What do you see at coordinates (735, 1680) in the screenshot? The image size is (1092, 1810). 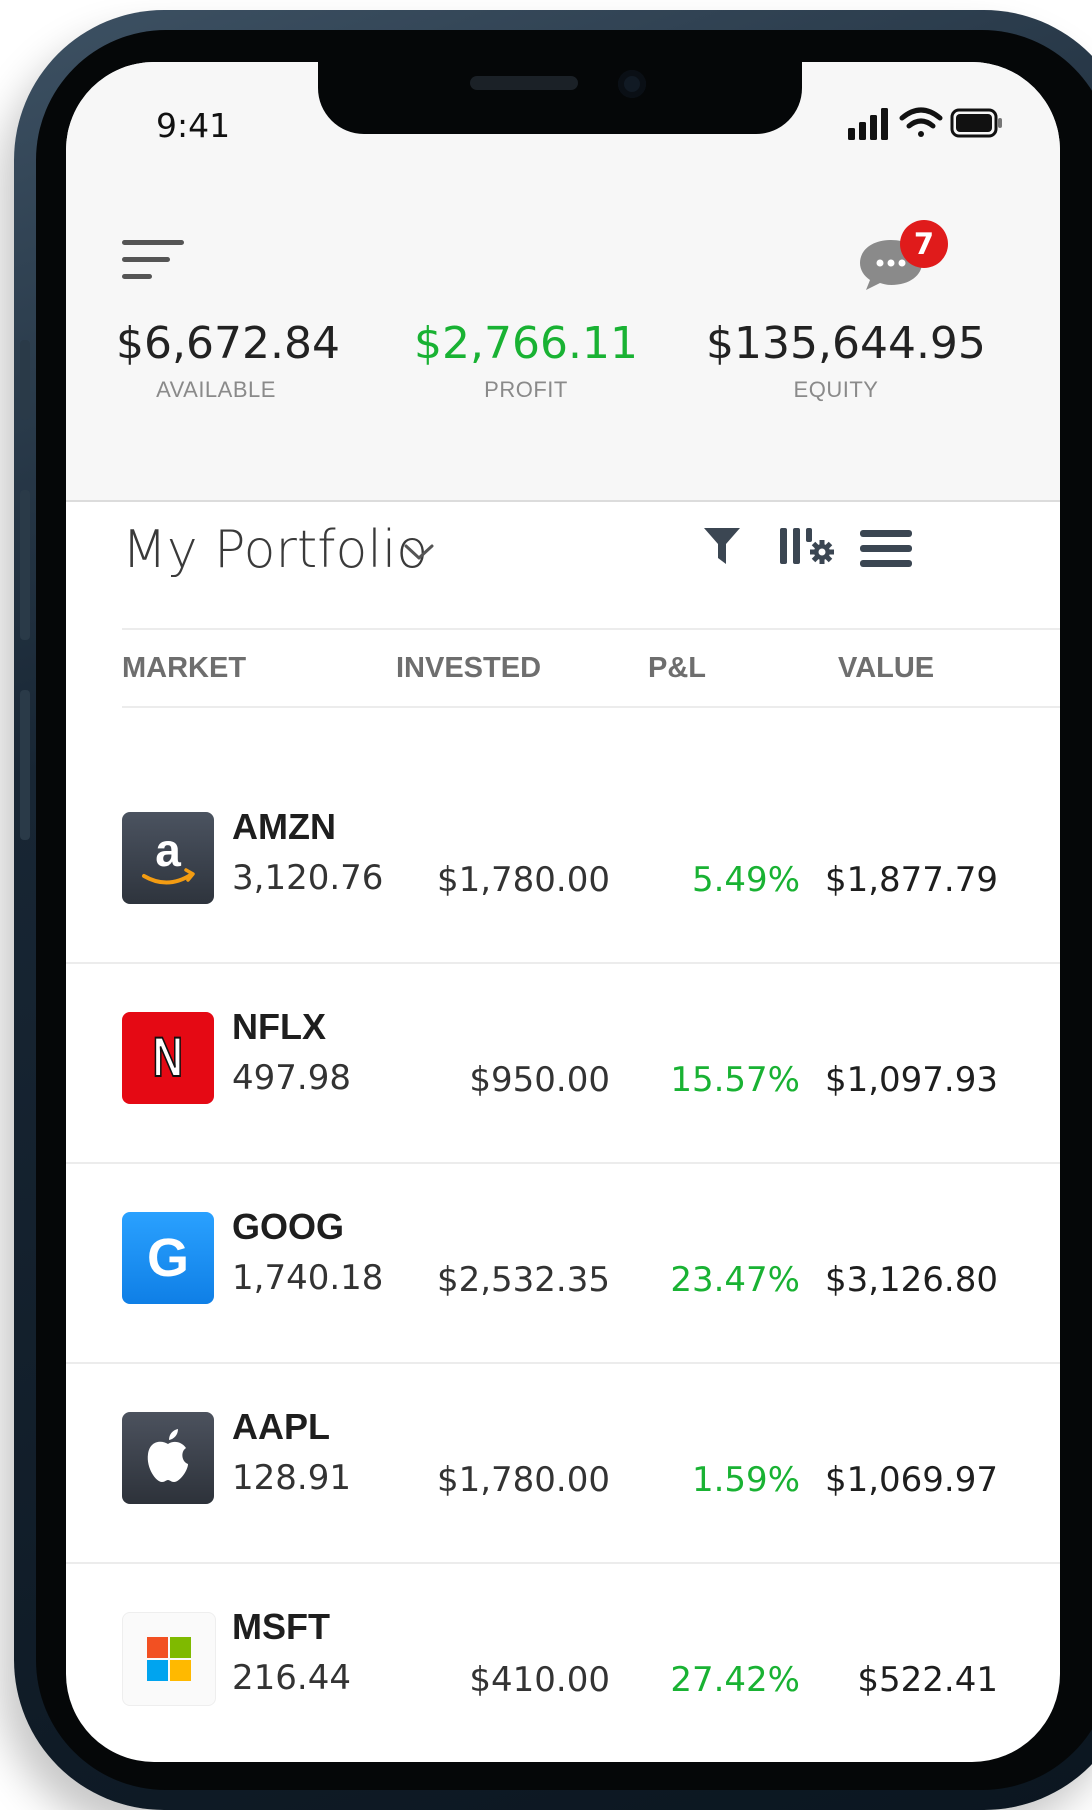 I see `pl-percent: 27.42%` at bounding box center [735, 1680].